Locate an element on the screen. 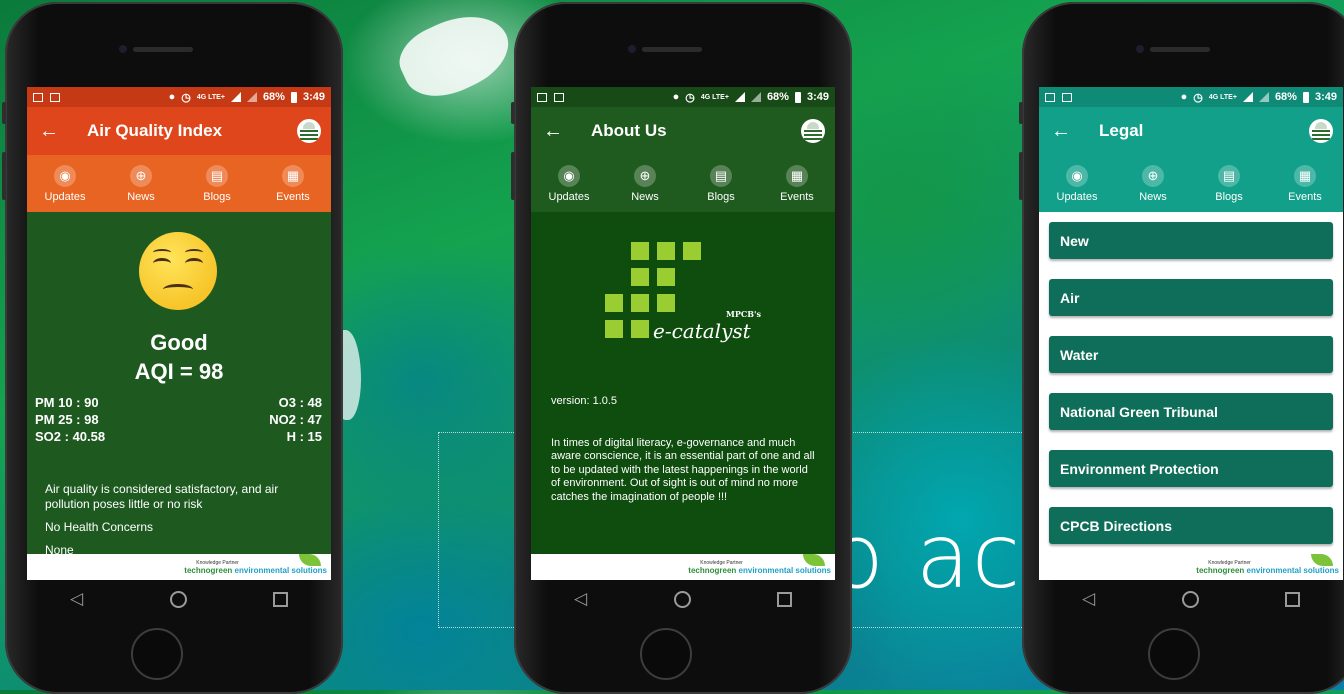 This screenshot has height=694, width=1344. app-bar: ← Legal is located at coordinates (1191, 131).